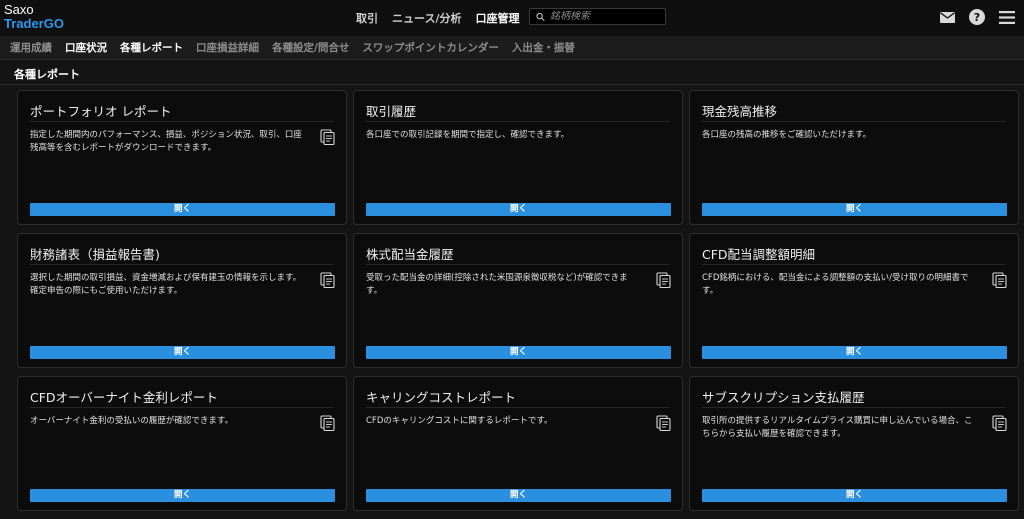 The width and height of the screenshot is (1024, 519). Describe the element at coordinates (34, 23) in the screenshot. I see `brand-line2: TraderGO` at that location.